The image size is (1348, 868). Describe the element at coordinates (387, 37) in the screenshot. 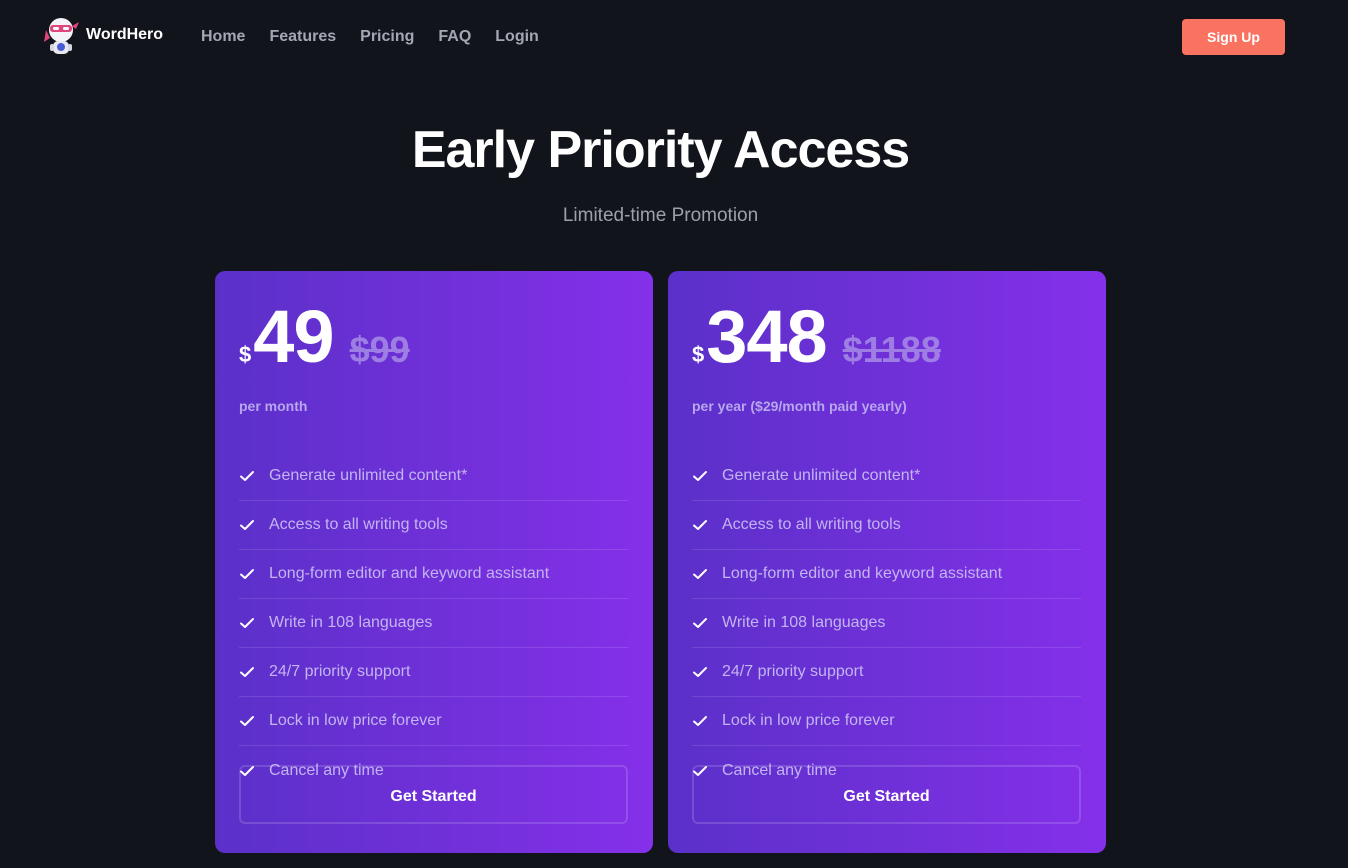

I see `nav-link-pricing: Pricing` at that location.